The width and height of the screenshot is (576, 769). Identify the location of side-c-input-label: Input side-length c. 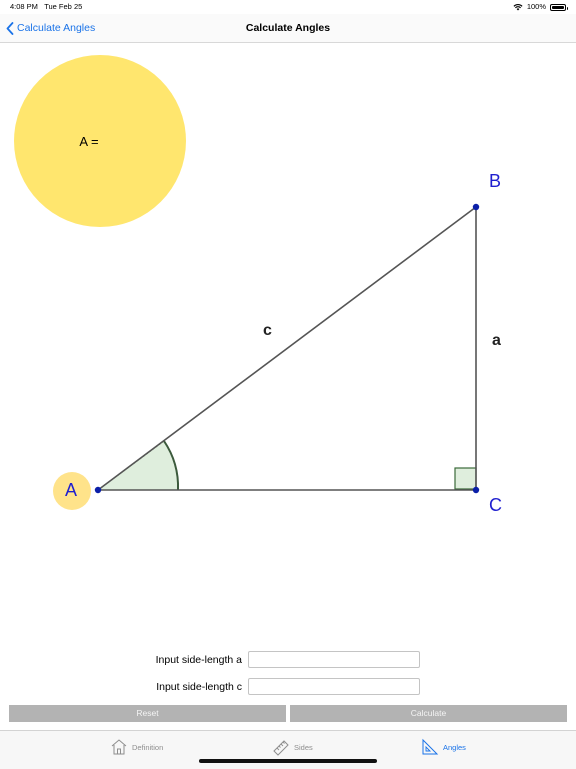
(199, 687).